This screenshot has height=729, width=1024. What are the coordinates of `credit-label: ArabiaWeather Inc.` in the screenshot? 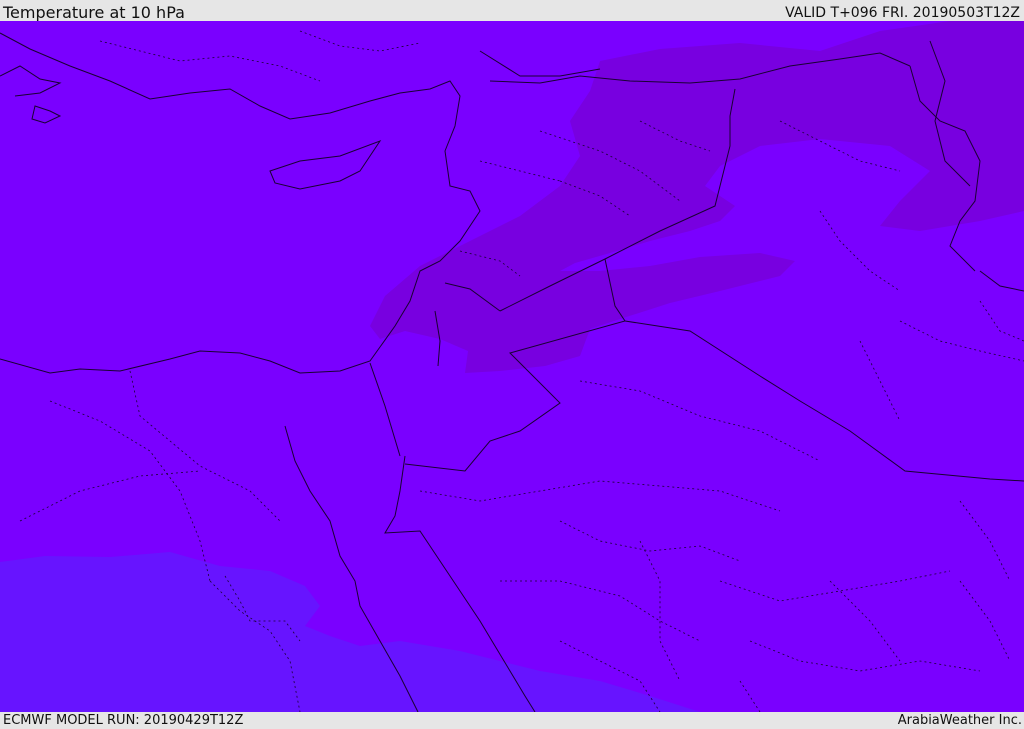 It's located at (959, 720).